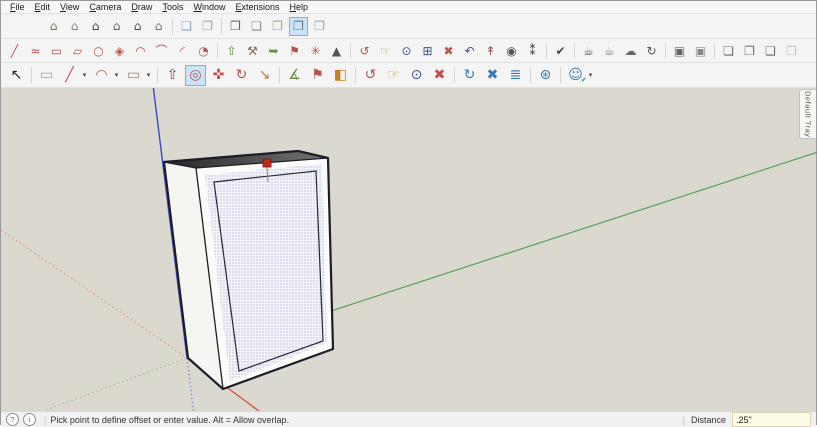 The width and height of the screenshot is (817, 427). I want to click on menu-window: Window, so click(209, 7).